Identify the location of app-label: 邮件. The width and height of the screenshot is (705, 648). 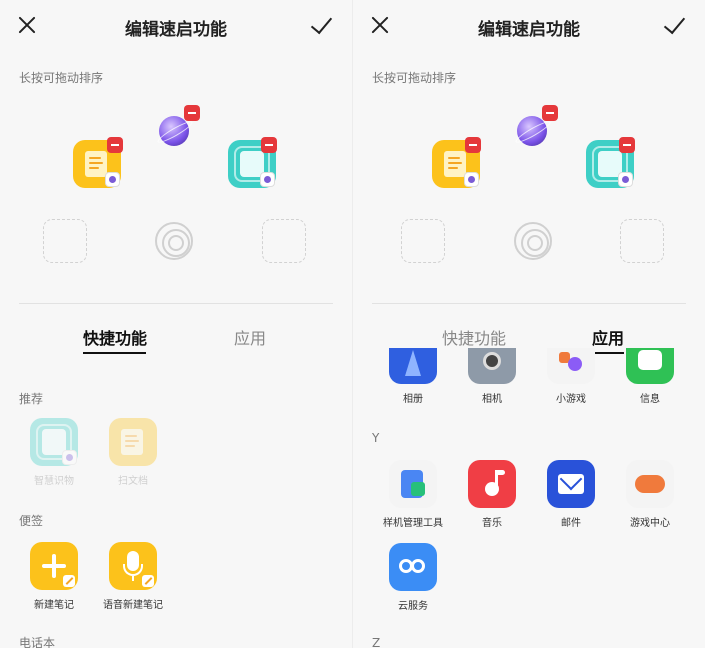
(571, 523).